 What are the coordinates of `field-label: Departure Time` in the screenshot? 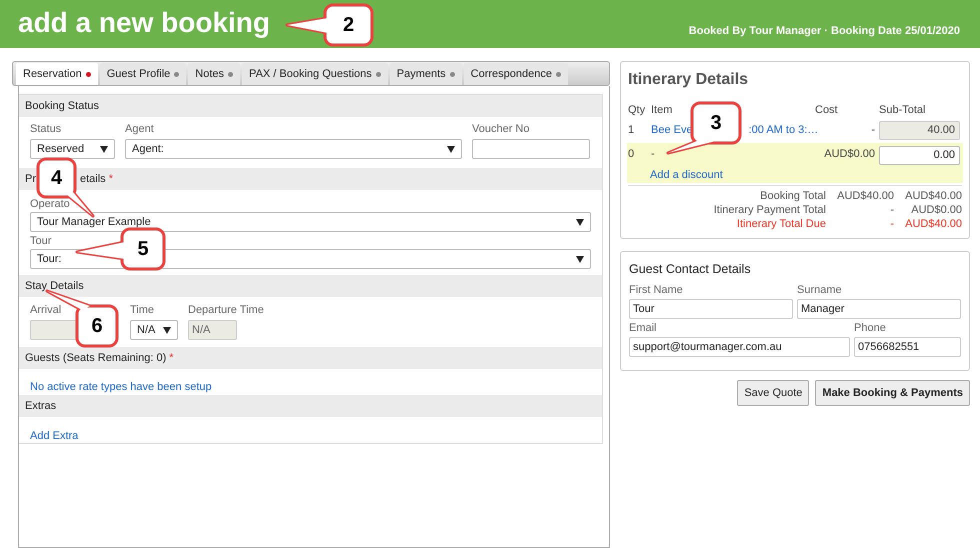 It's located at (226, 310).